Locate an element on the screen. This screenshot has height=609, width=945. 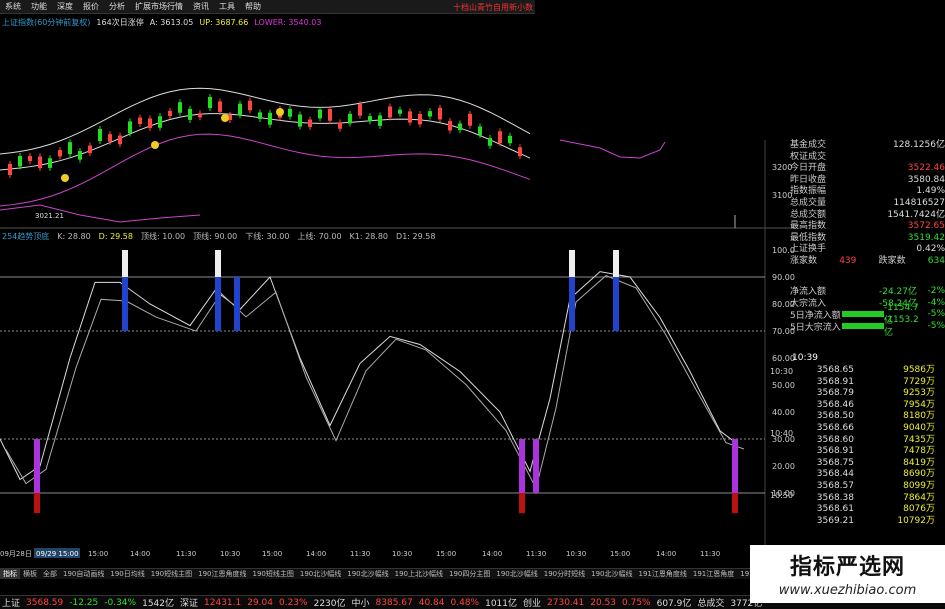
tab-5: 190短线主图 is located at coordinates (171, 574).